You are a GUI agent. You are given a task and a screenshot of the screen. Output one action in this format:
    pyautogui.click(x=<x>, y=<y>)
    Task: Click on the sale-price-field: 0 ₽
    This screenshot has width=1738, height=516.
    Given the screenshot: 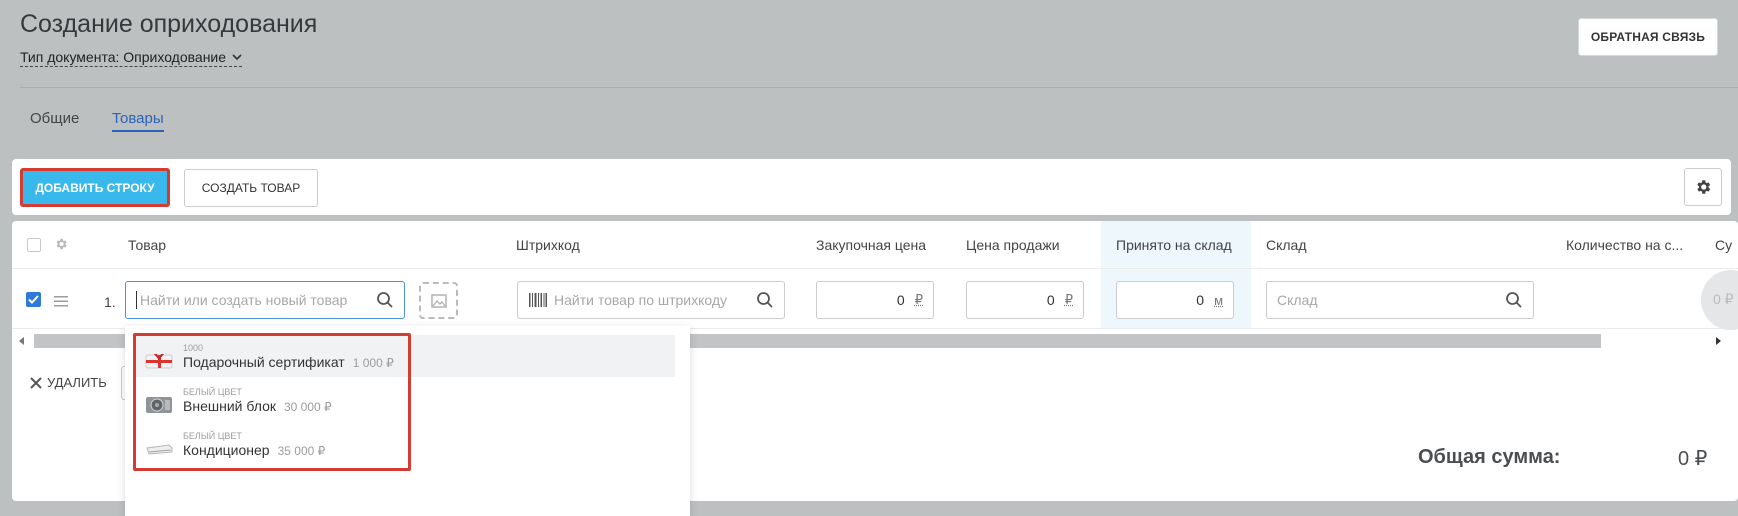 What is the action you would take?
    pyautogui.click(x=1025, y=300)
    